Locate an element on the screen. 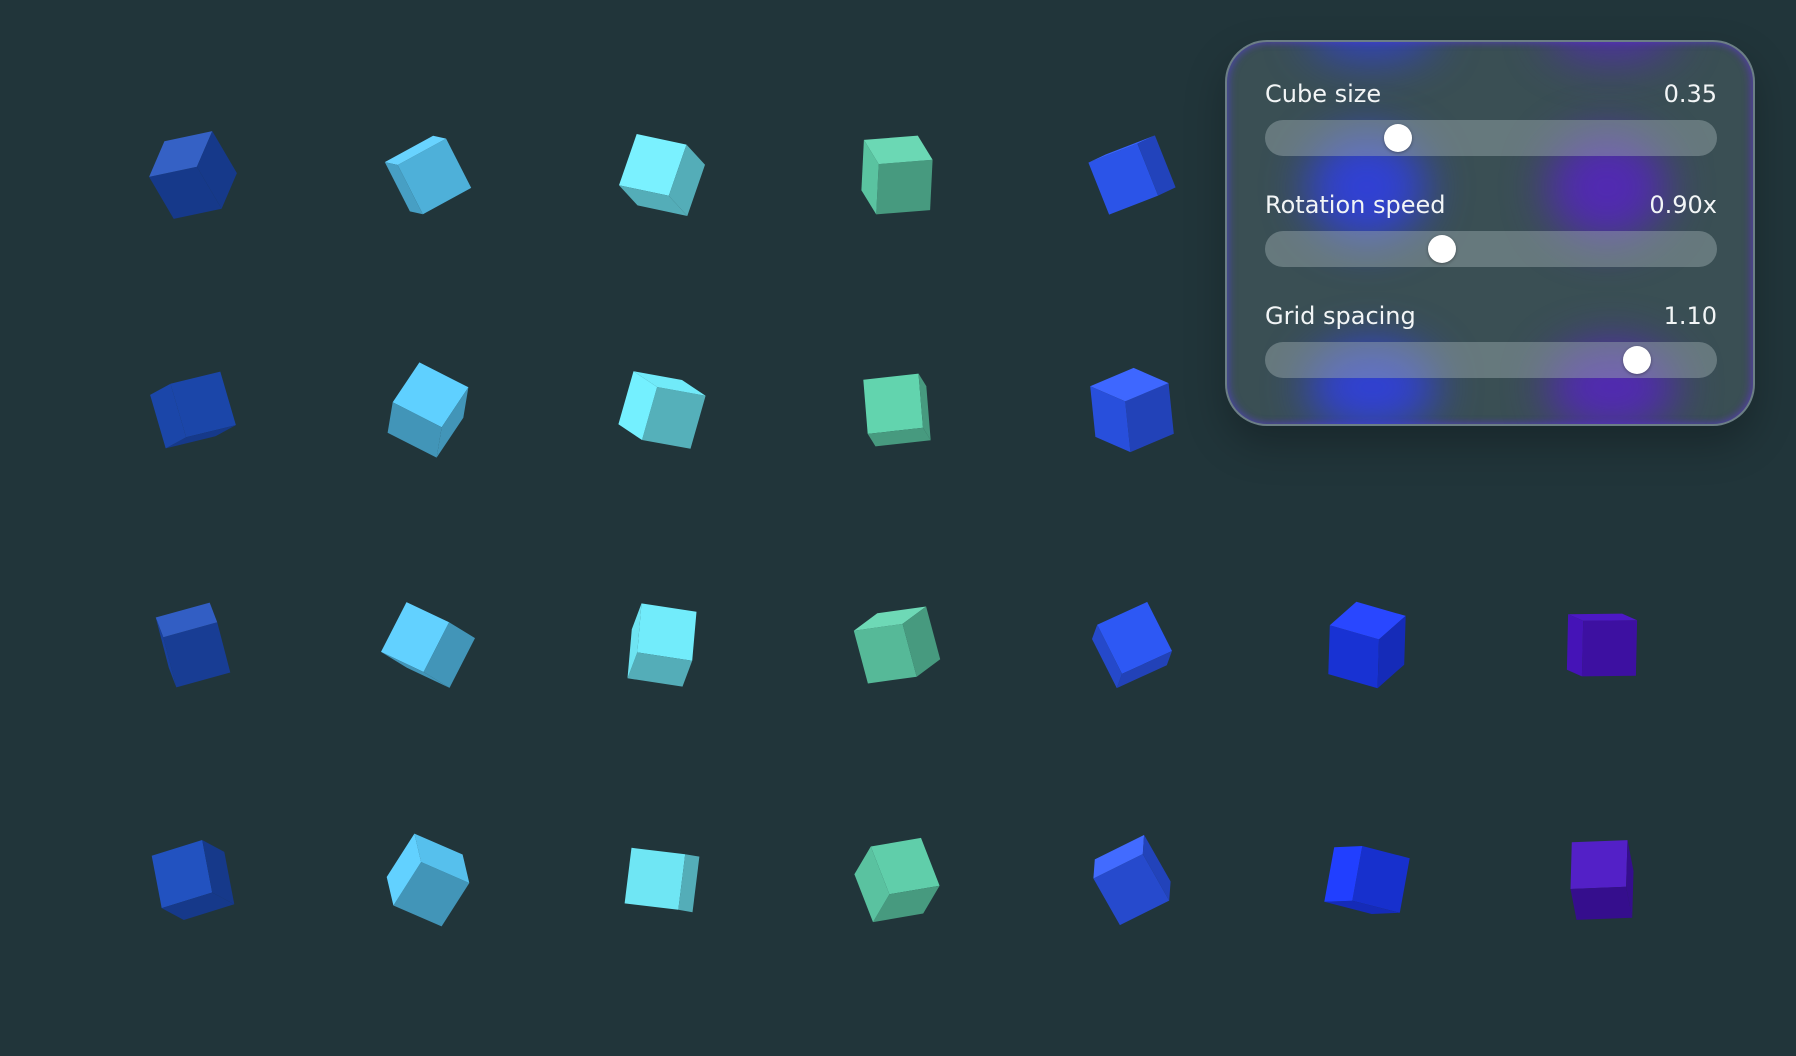  rotation-speed-label: Rotation speed is located at coordinates (1355, 205).